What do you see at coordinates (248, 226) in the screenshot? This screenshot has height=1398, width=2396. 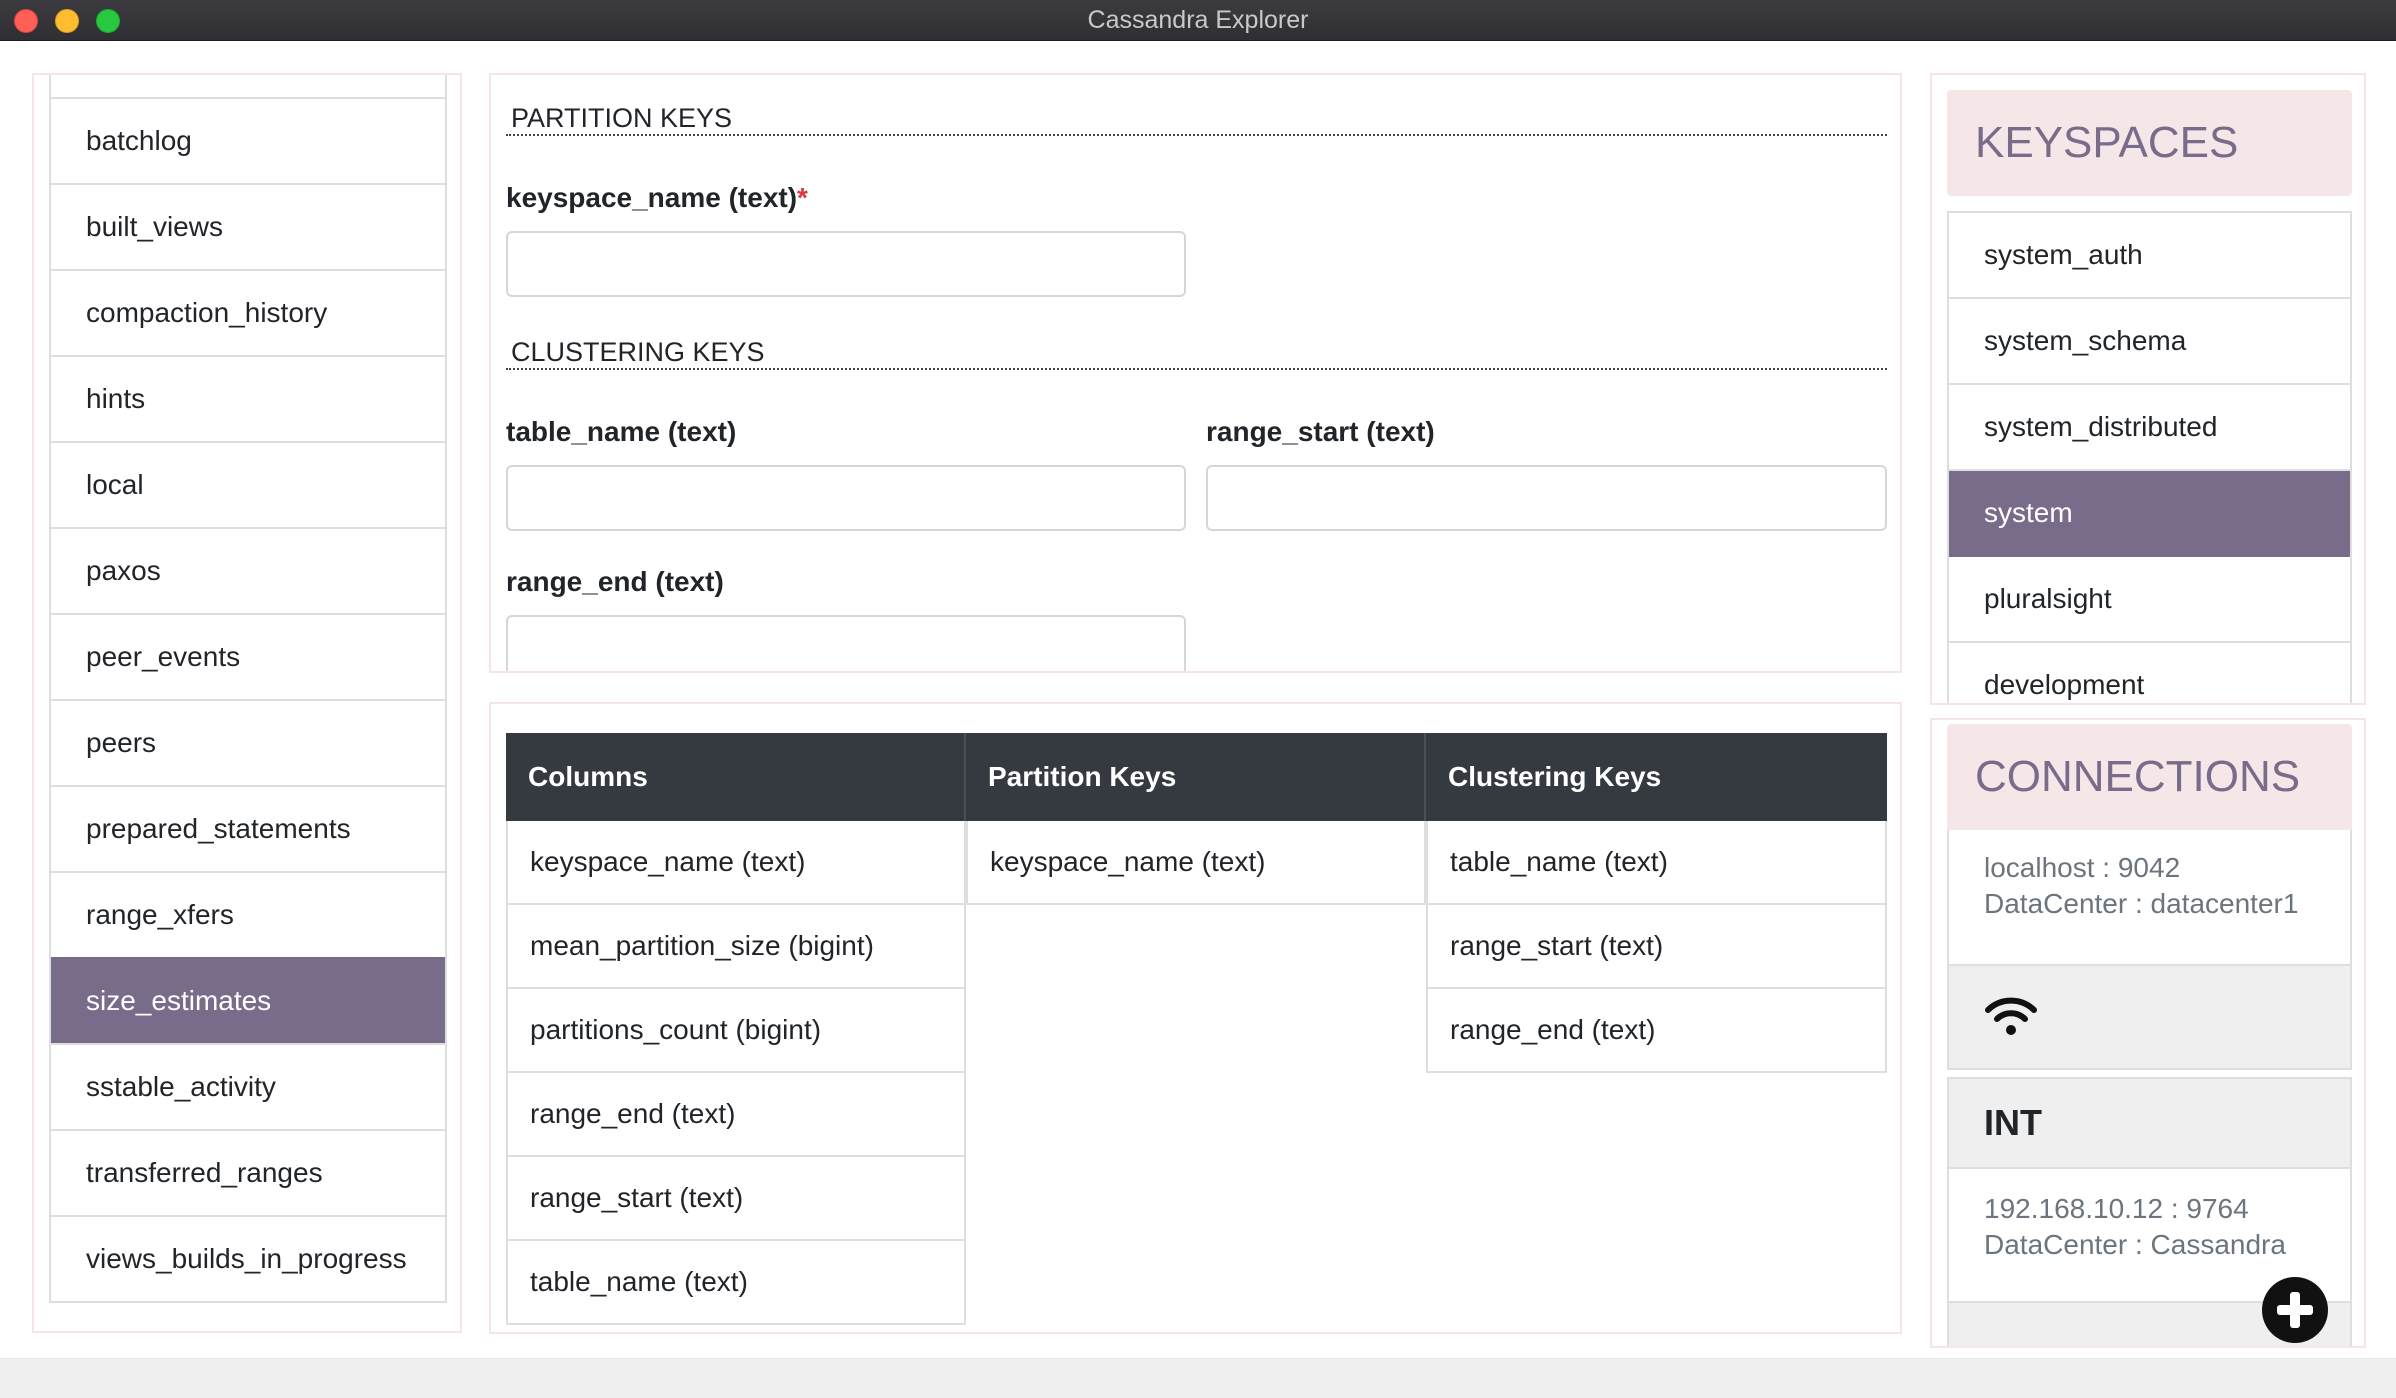 I see `table-item-built-views: built_views` at bounding box center [248, 226].